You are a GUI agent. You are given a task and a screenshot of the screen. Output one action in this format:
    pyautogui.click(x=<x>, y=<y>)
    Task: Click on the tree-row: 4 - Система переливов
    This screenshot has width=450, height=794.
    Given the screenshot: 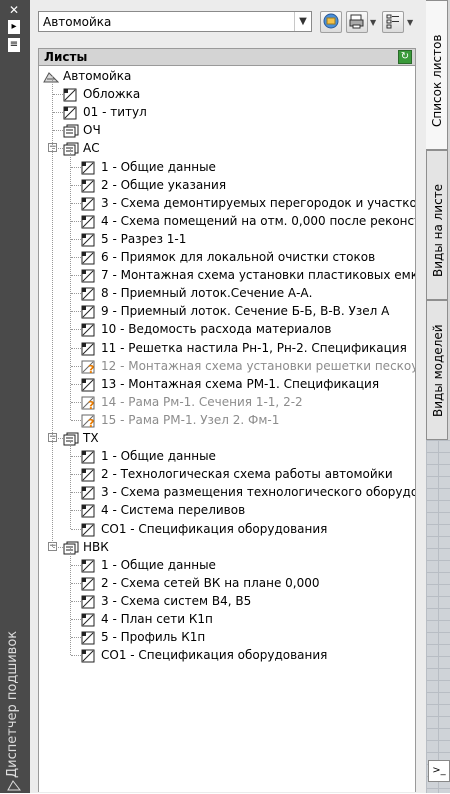 What is the action you would take?
    pyautogui.click(x=227, y=510)
    